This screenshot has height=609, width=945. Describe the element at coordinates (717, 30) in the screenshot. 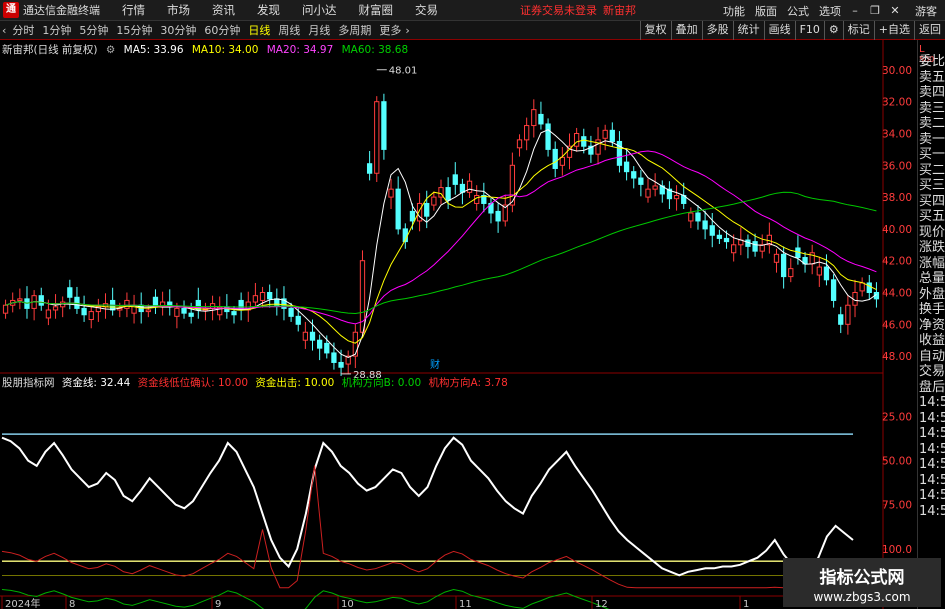

I see `multi-stock-button: 多股` at that location.